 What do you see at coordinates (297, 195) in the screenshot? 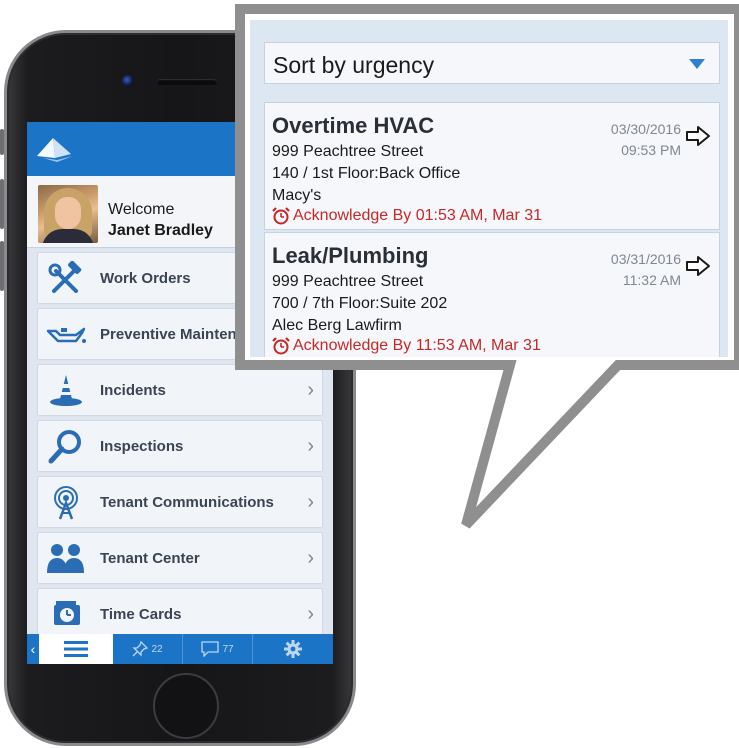
I see `work-order-tenant: Macy's` at bounding box center [297, 195].